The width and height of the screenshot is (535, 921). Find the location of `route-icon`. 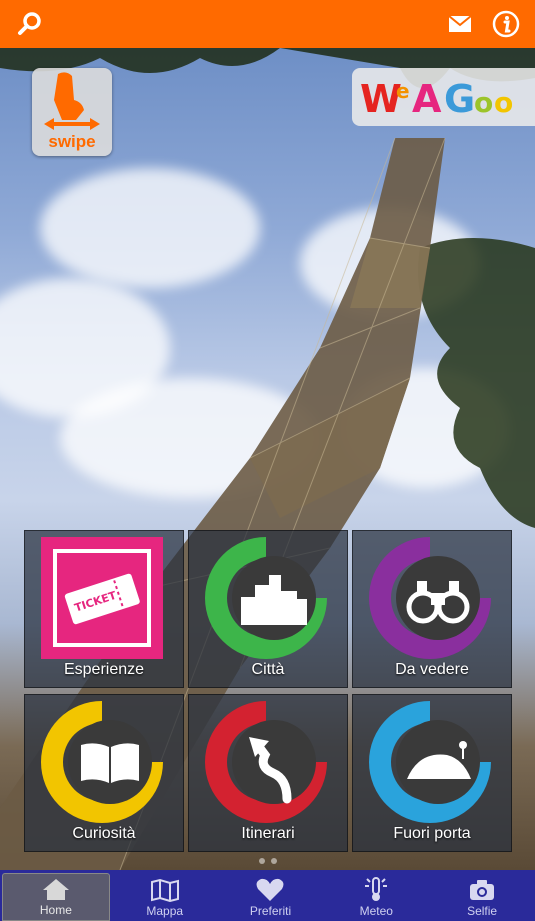

route-icon is located at coordinates (266, 762).